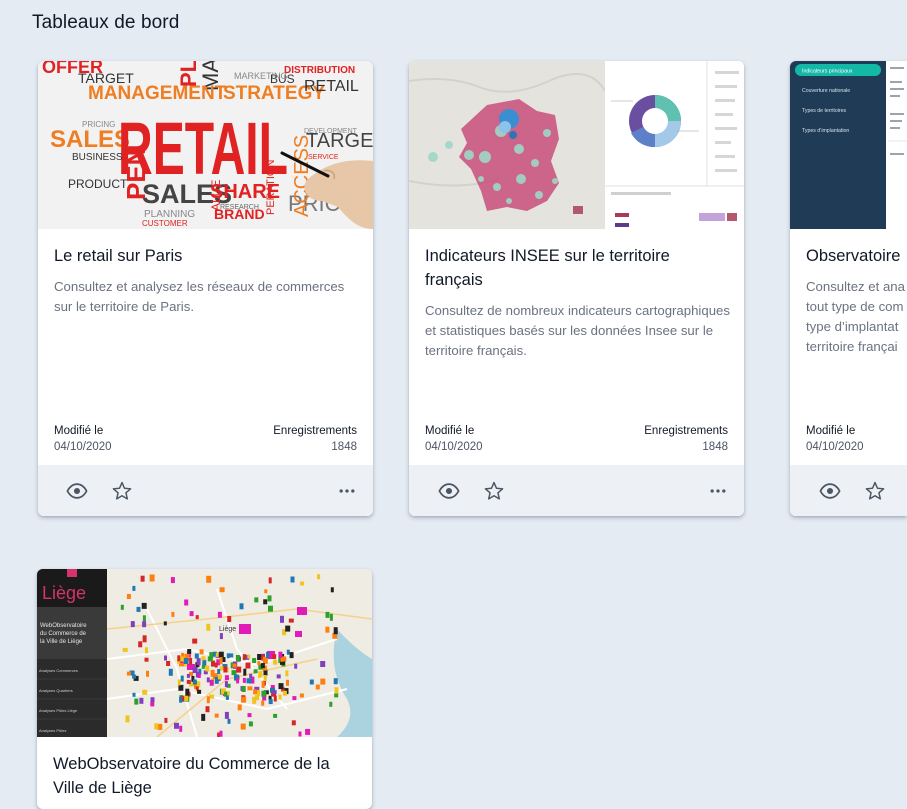  I want to click on card-title-line: Ville de Liège, so click(102, 788).